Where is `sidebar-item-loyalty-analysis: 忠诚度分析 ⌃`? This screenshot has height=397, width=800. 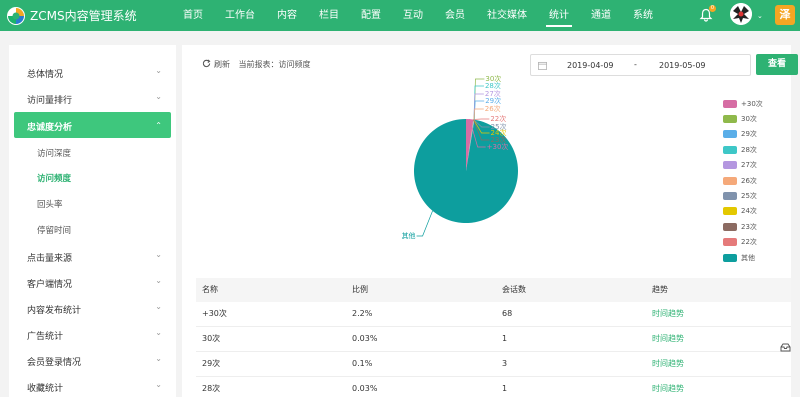 sidebar-item-loyalty-analysis: 忠诚度分析 ⌃ is located at coordinates (92, 125).